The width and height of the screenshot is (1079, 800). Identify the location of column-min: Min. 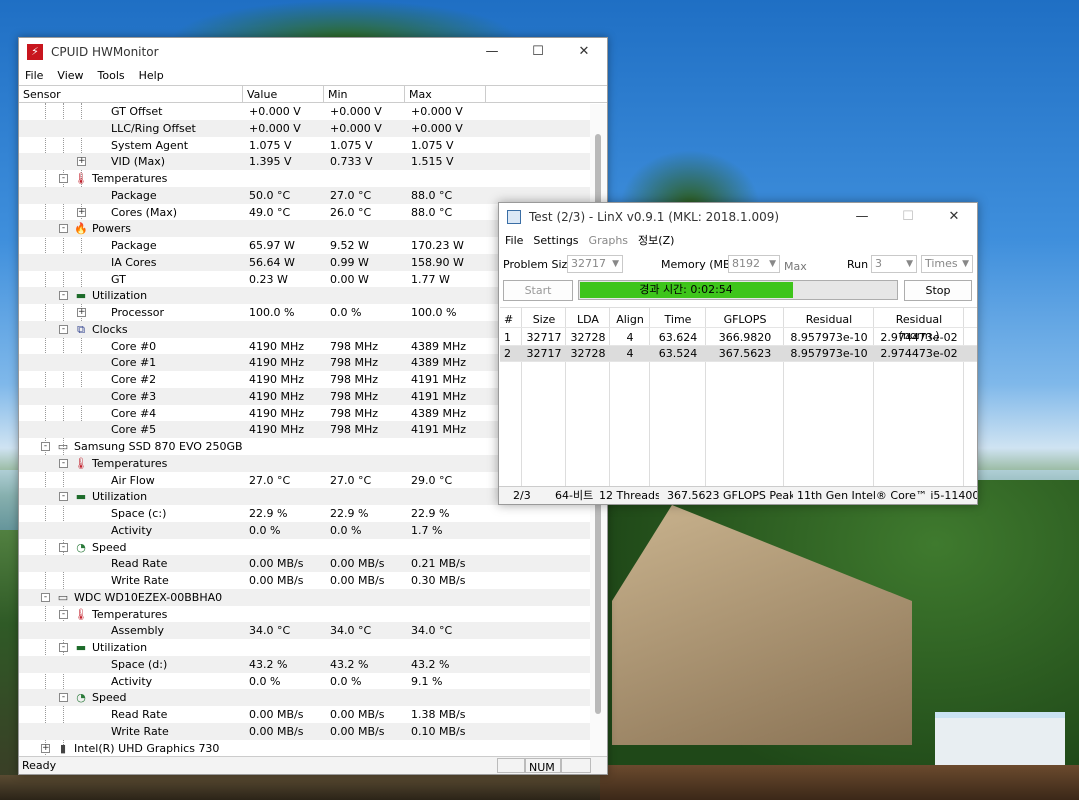
(364, 94).